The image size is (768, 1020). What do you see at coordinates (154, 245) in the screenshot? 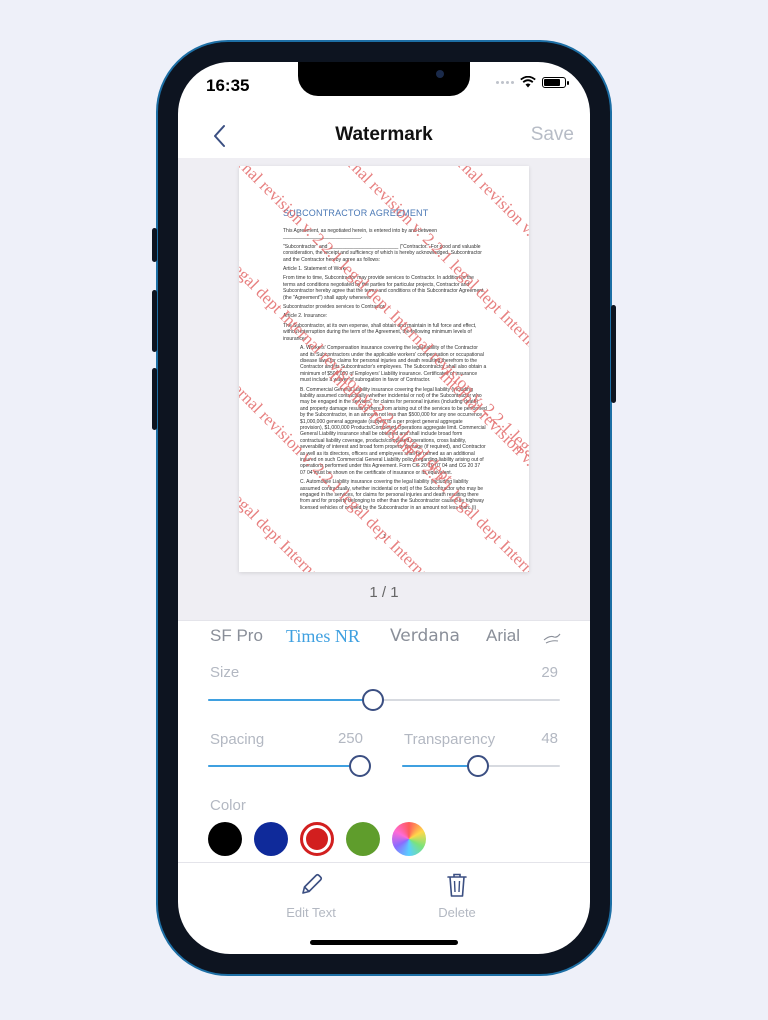
I see `mute-switch` at bounding box center [154, 245].